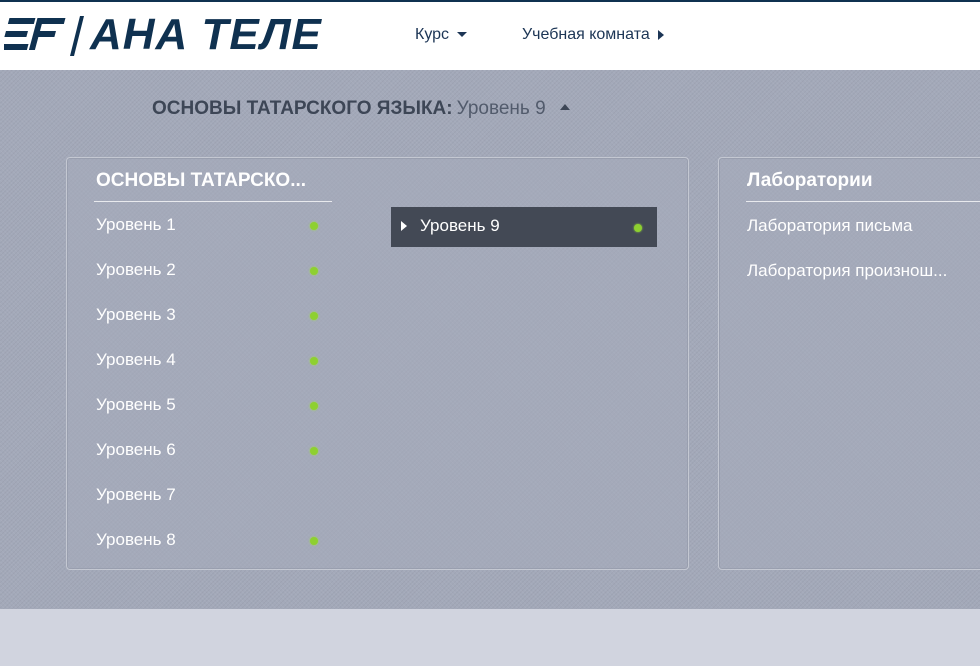  Describe the element at coordinates (586, 34) in the screenshot. I see `nav-classroom-label: Учебная комната` at that location.